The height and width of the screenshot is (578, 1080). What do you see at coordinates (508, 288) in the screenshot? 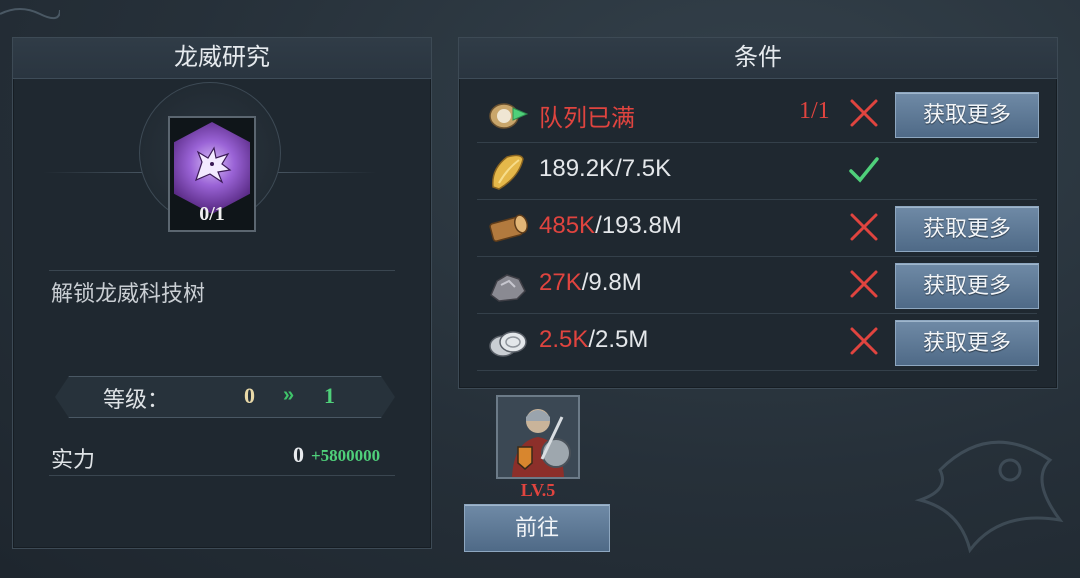
I see `stone-icon` at bounding box center [508, 288].